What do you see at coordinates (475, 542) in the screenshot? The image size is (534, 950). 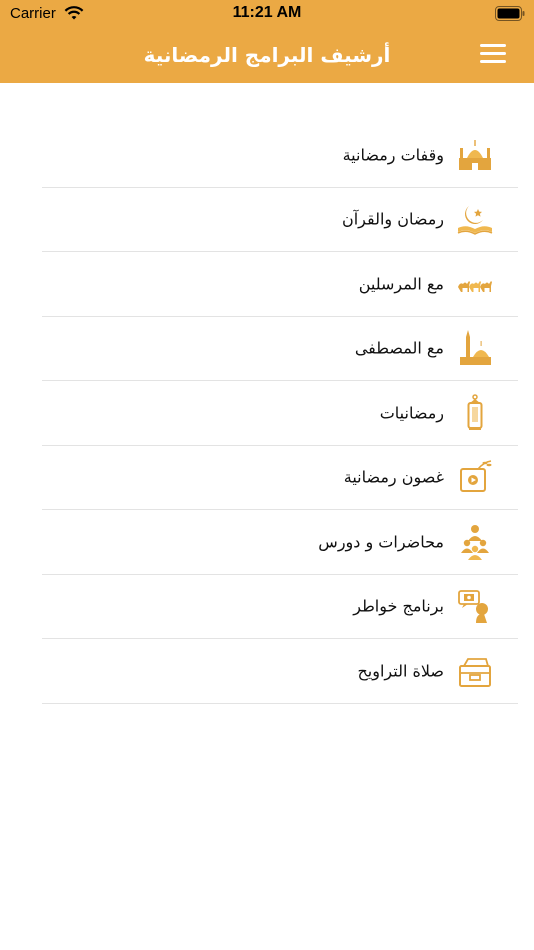 I see `audience-lecture-icon` at bounding box center [475, 542].